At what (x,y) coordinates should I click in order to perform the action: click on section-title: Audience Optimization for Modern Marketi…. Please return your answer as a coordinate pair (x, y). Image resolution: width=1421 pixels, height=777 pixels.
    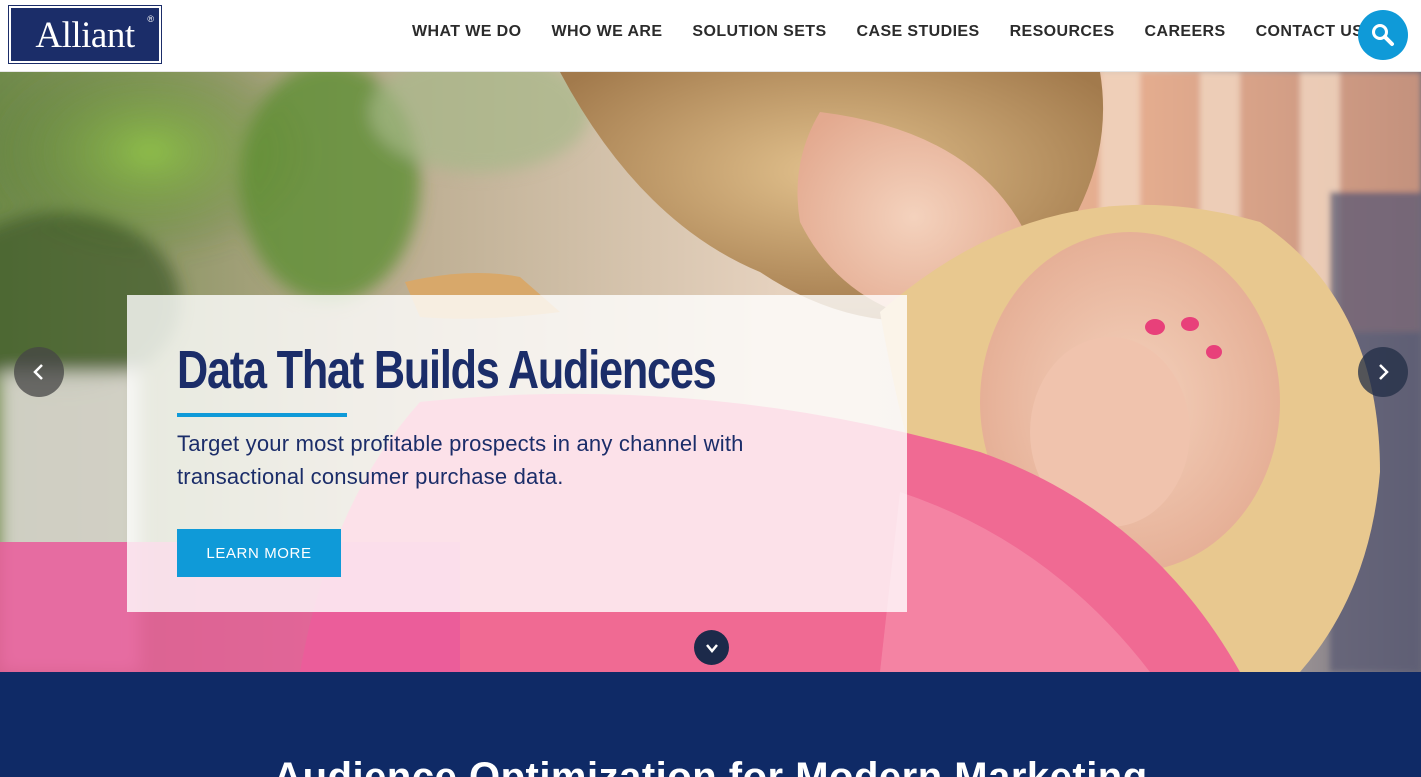
    Looking at the image, I should click on (710, 766).